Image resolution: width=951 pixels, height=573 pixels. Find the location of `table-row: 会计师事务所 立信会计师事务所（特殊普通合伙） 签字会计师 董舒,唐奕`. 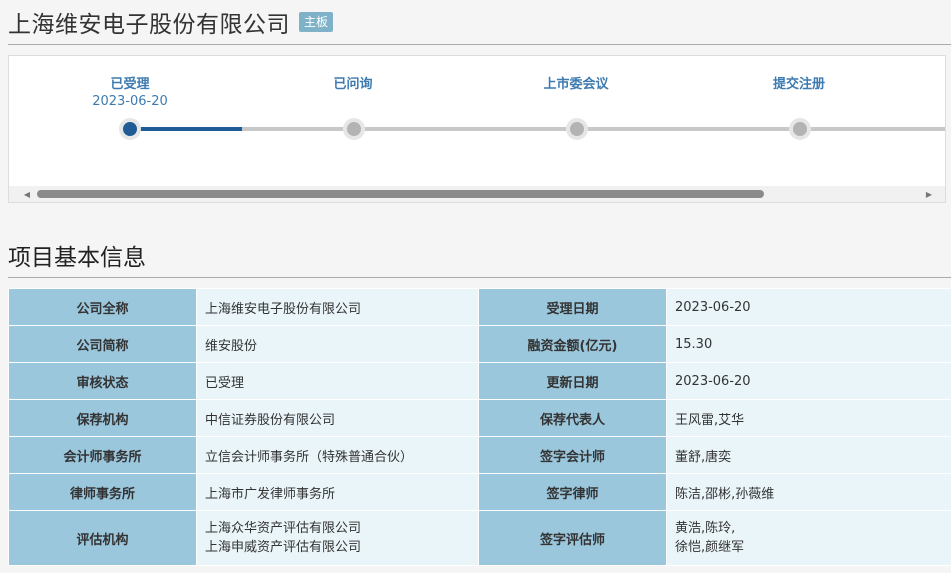

table-row: 会计师事务所 立信会计师事务所（特殊普通合伙） 签字会计师 董舒,唐奕 is located at coordinates (479, 455).